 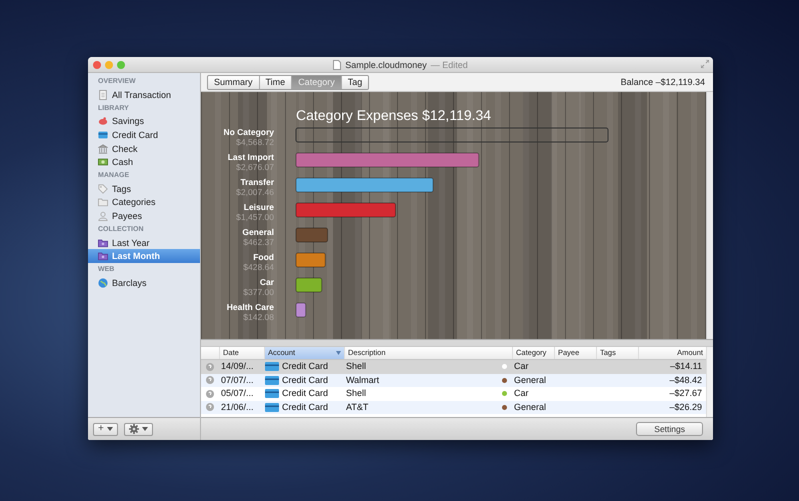 What do you see at coordinates (453, 393) in the screenshot?
I see `transaction-row: 05/07/... Credit Card Shell Car –$27.67` at bounding box center [453, 393].